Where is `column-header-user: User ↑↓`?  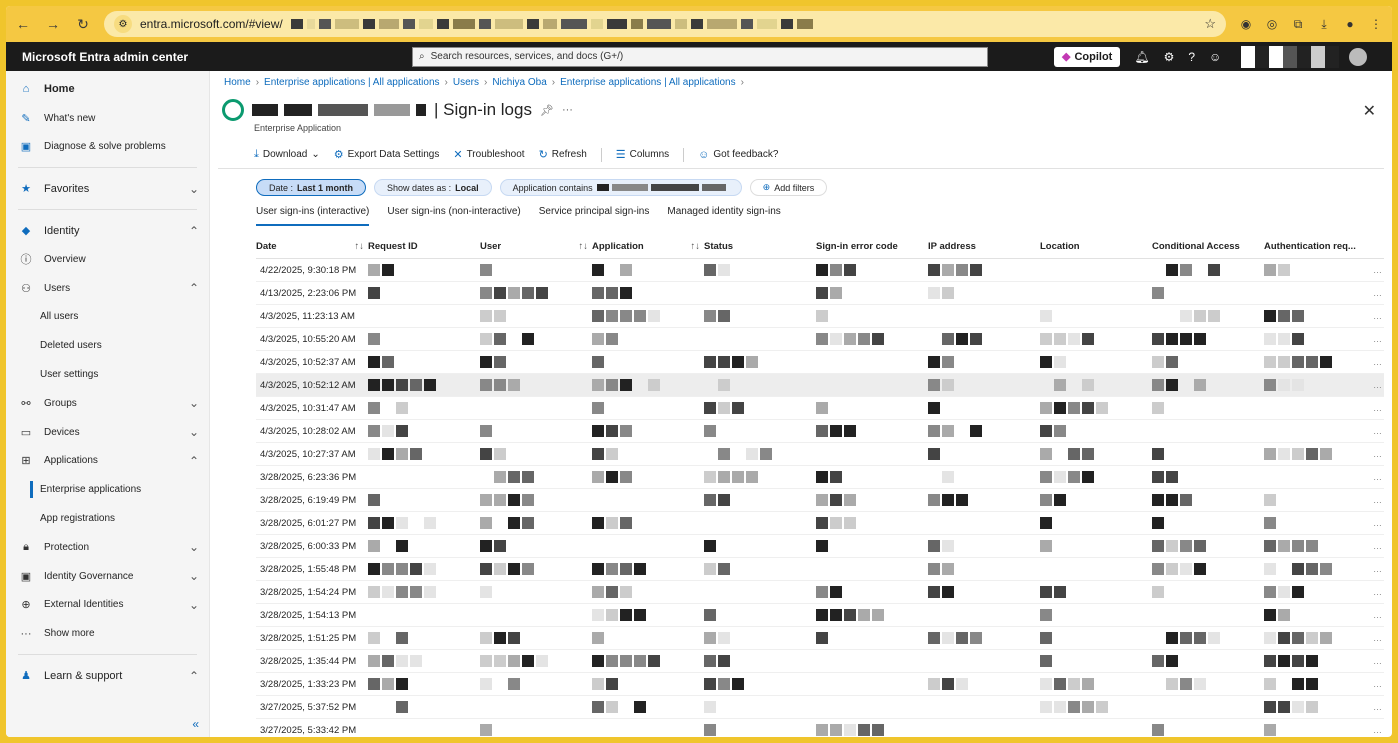 column-header-user: User ↑↓ is located at coordinates (536, 246).